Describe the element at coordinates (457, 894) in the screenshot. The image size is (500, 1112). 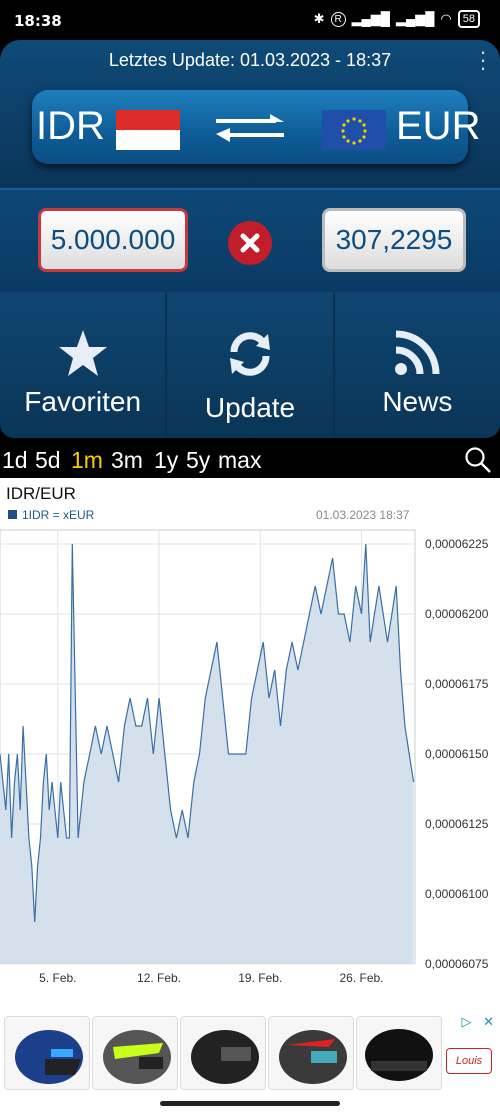
I see `y-tick-label: 0,00006100` at that location.